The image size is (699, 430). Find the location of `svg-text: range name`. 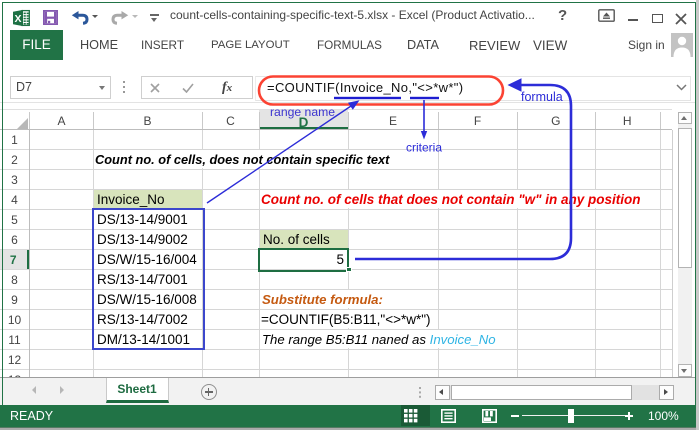

svg-text: range name is located at coordinates (302, 112).